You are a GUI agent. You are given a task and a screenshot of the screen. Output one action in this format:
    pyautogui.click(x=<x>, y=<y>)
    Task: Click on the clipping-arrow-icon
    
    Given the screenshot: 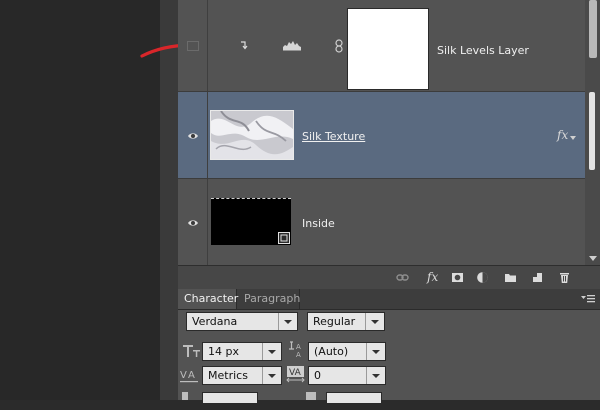 What is the action you would take?
    pyautogui.click(x=244, y=45)
    